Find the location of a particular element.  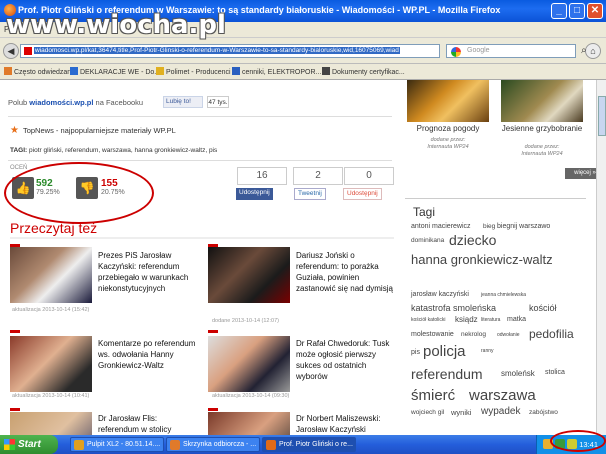

article-date: dodane 2013-10-14 (12:07) is located at coordinates (245, 321).